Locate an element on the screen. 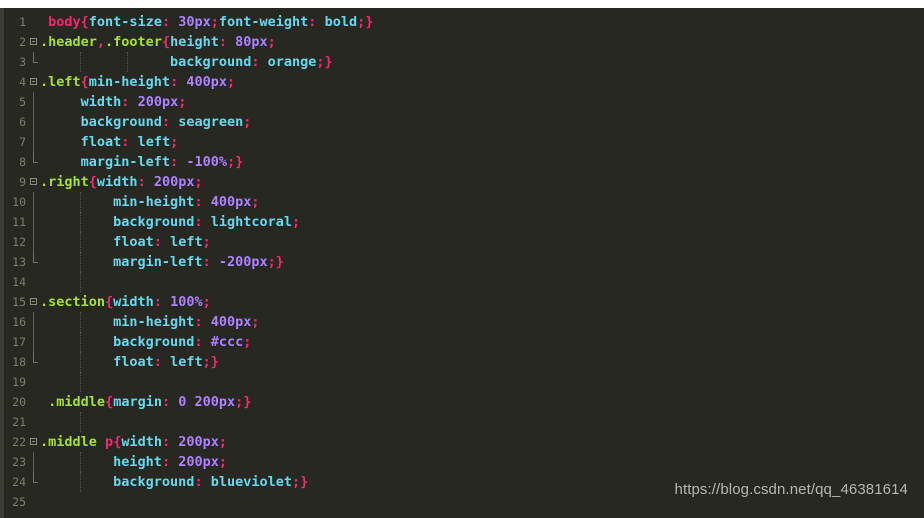 The image size is (924, 518). code-line-text: .header,.footer{height: 80px; is located at coordinates (158, 42).